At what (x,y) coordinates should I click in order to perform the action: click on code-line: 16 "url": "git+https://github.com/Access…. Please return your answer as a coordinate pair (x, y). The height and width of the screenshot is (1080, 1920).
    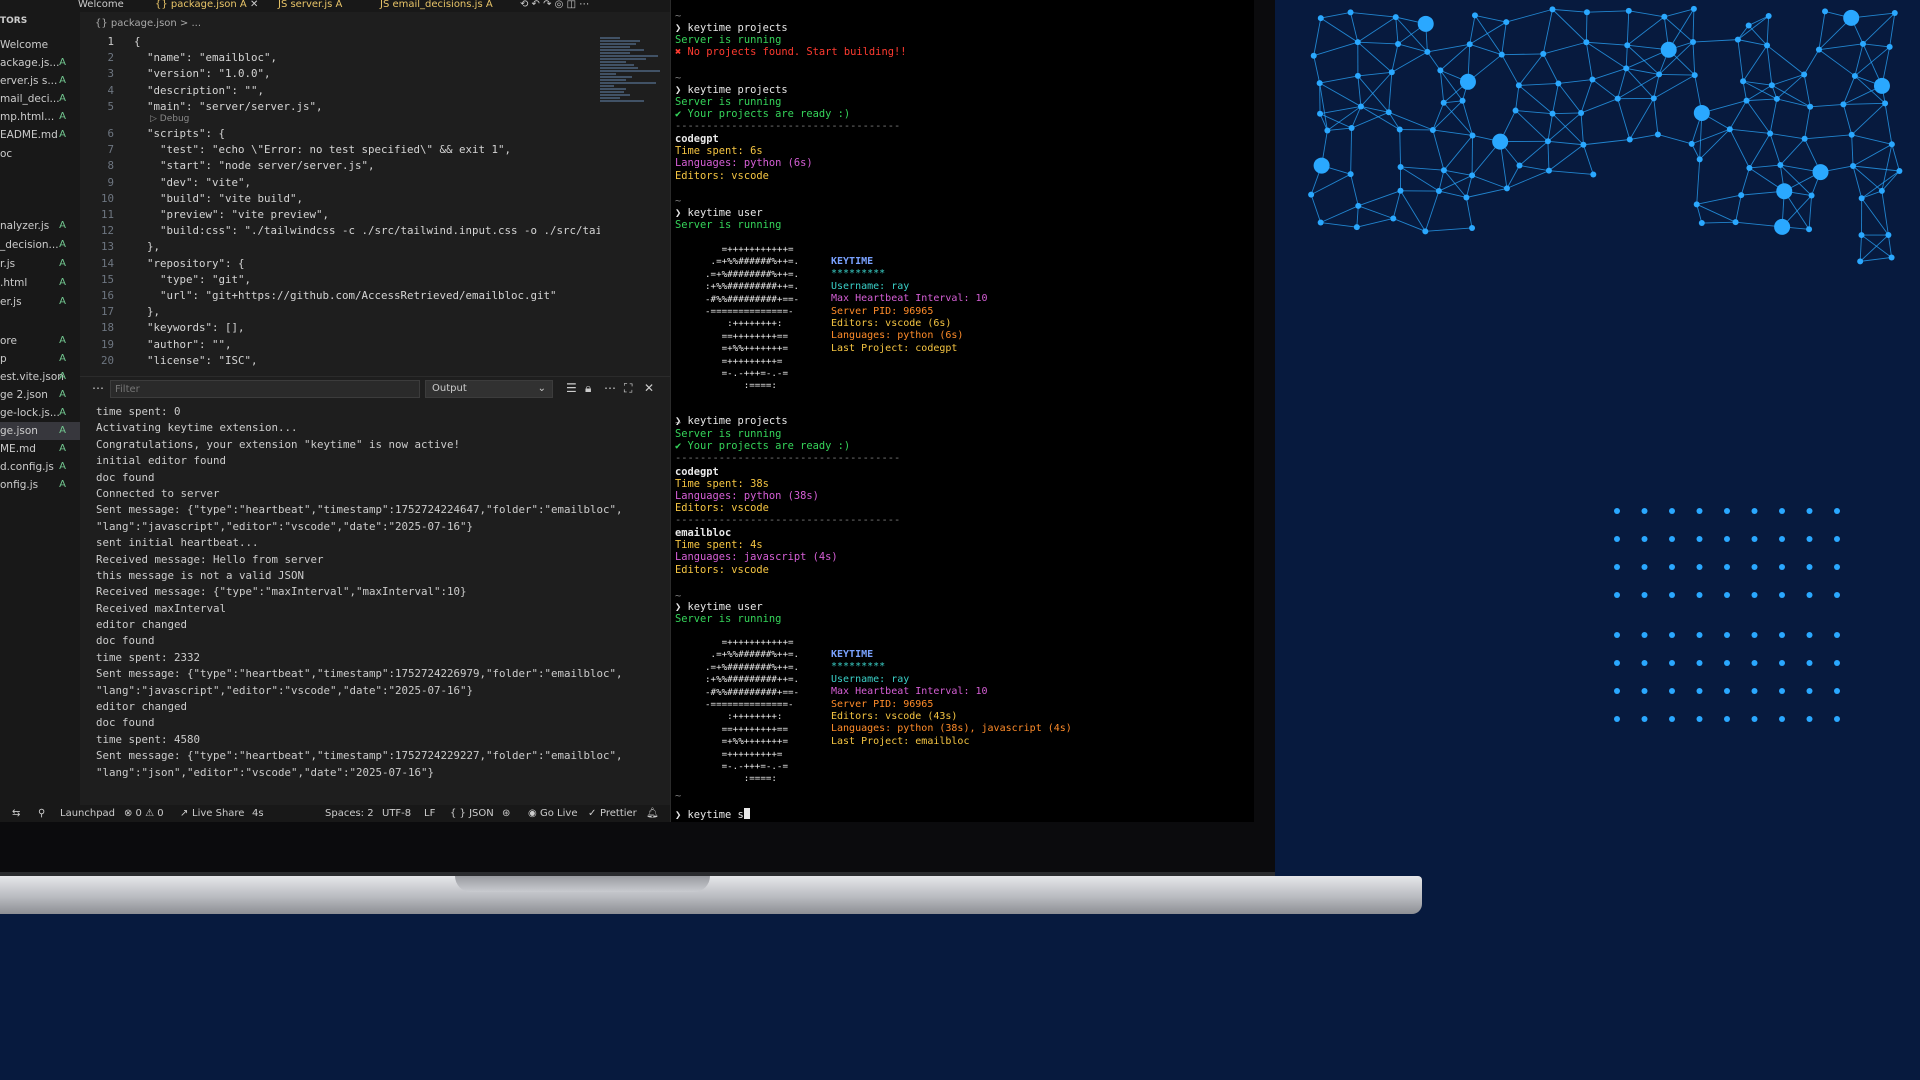
    Looking at the image, I should click on (340, 296).